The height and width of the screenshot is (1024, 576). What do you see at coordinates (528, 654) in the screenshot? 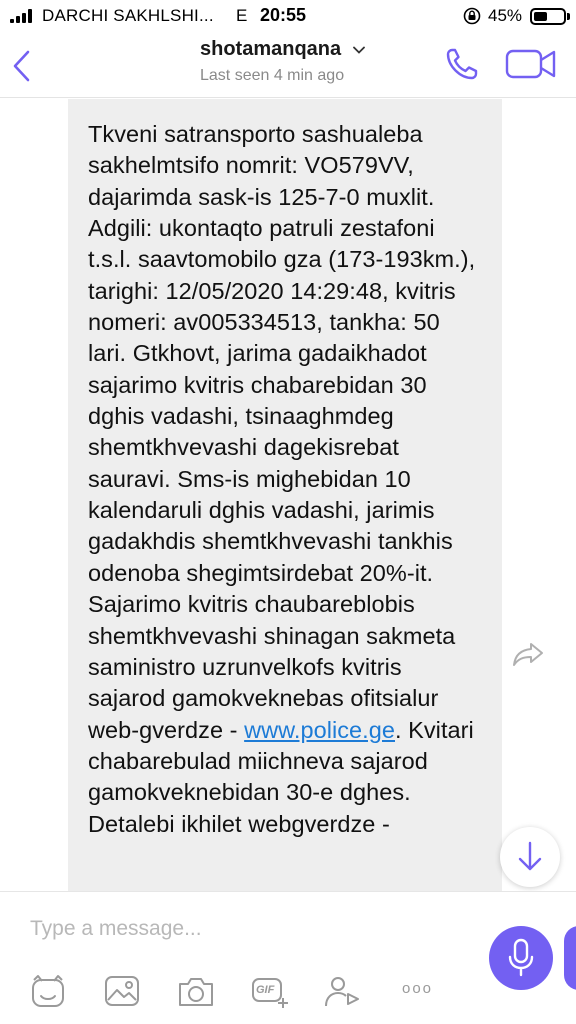
I see `forward-icon` at bounding box center [528, 654].